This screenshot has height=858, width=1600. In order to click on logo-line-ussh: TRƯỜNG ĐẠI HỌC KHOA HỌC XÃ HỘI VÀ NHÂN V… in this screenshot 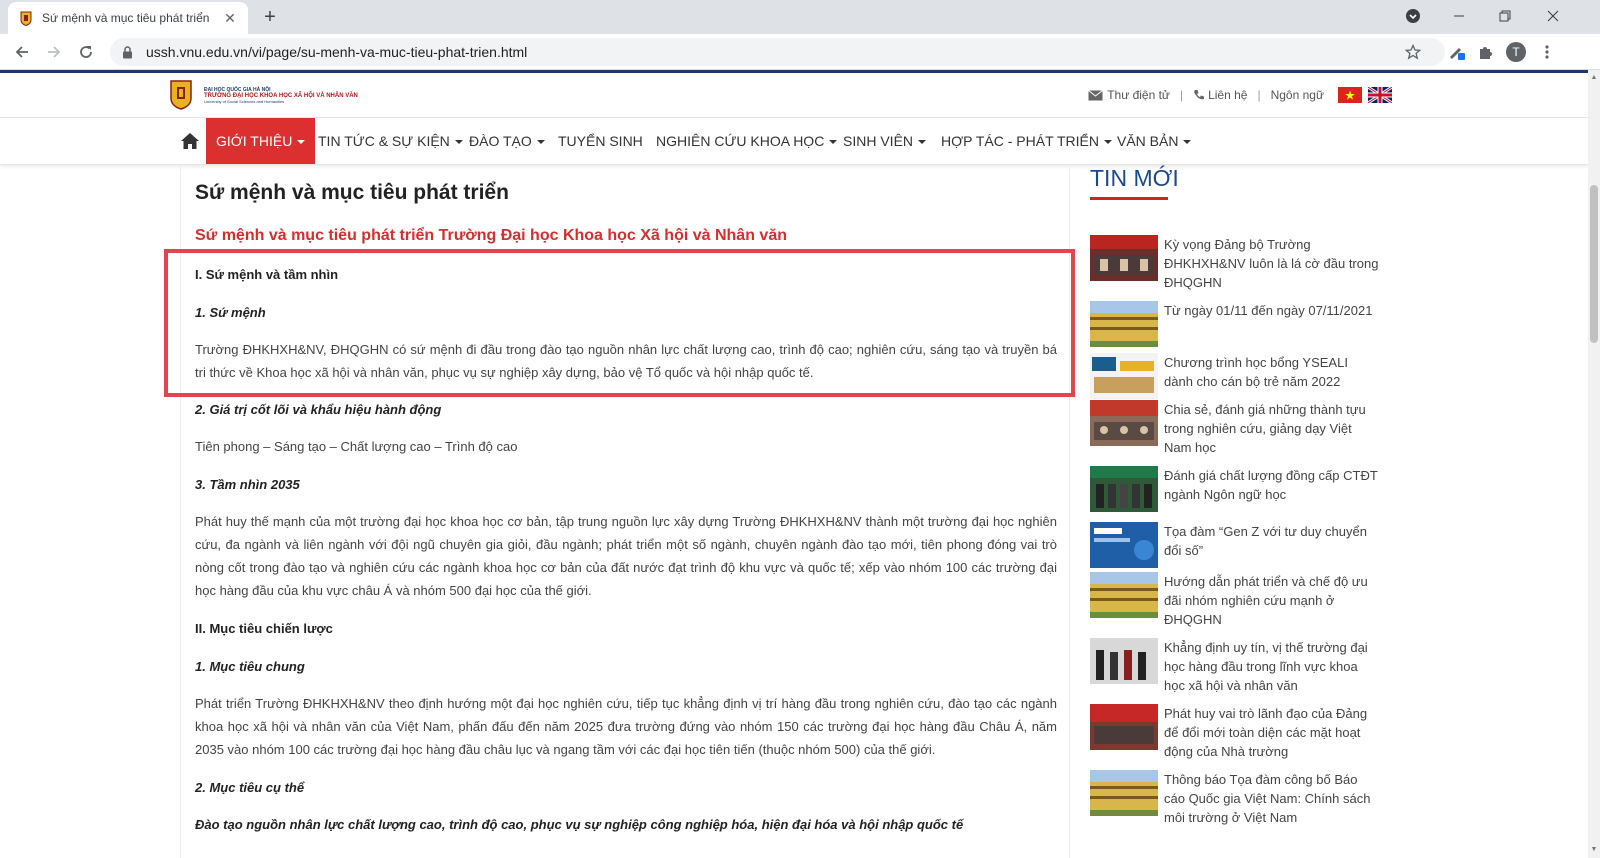, I will do `click(281, 95)`.